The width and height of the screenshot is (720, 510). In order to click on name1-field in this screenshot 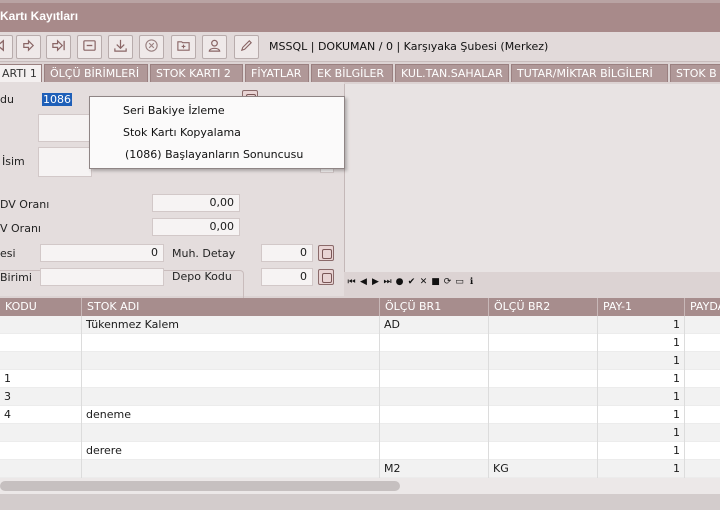, I will do `click(65, 128)`.